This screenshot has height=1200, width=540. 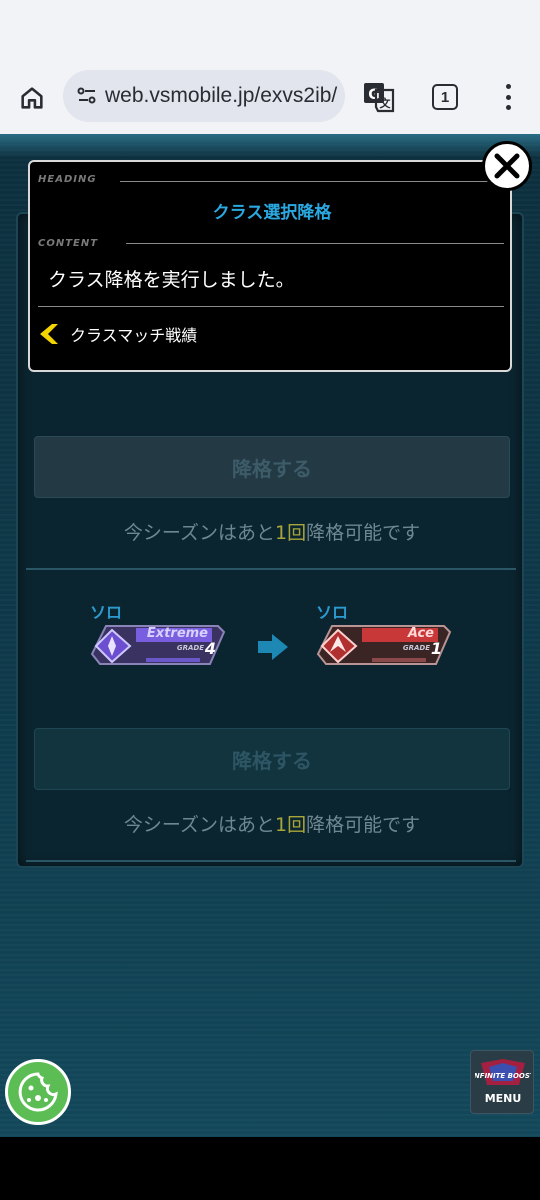 What do you see at coordinates (49, 334) in the screenshot?
I see `chevron-left-icon` at bounding box center [49, 334].